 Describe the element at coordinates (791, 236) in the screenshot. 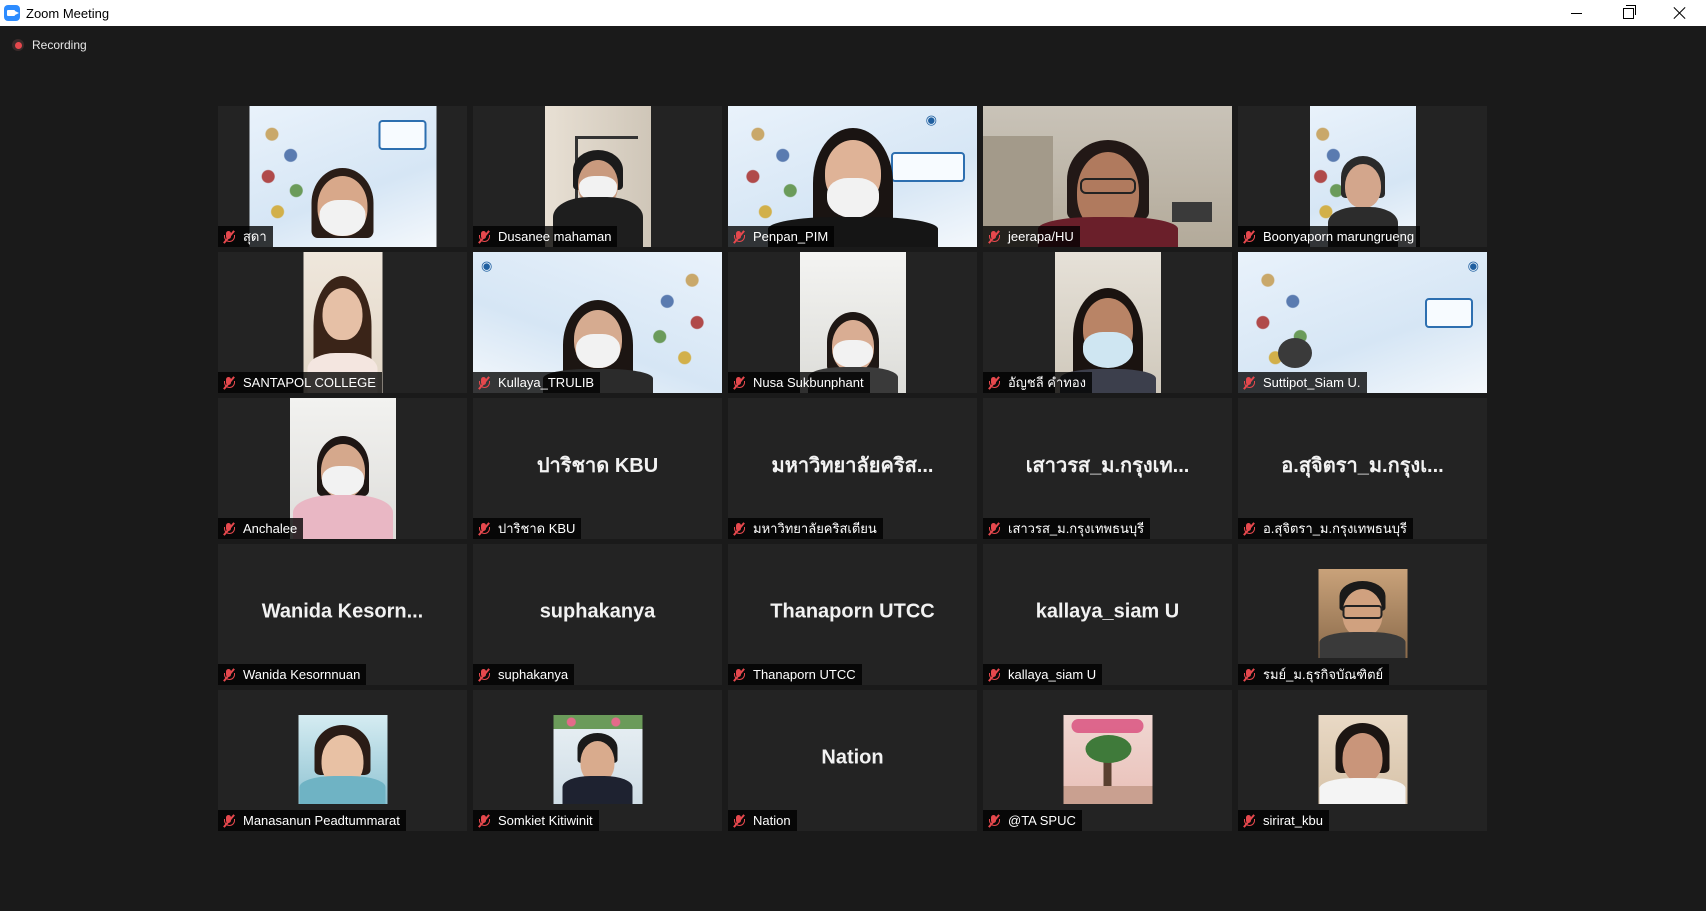

I see `participant-name: Penpan_PIM` at that location.